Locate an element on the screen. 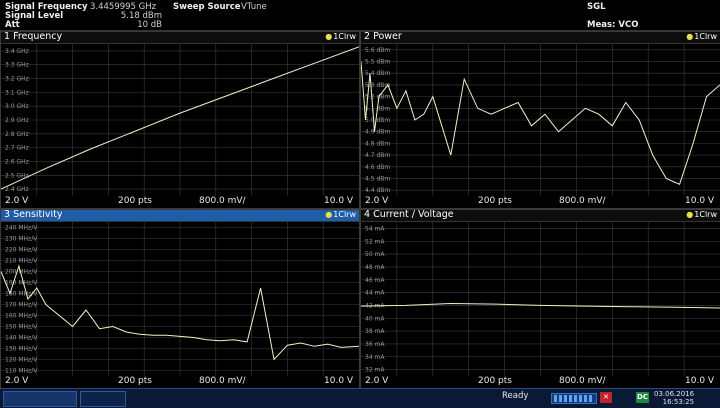 The height and width of the screenshot is (408, 720). y-tick-label: 4.5 dBm is located at coordinates (377, 178).